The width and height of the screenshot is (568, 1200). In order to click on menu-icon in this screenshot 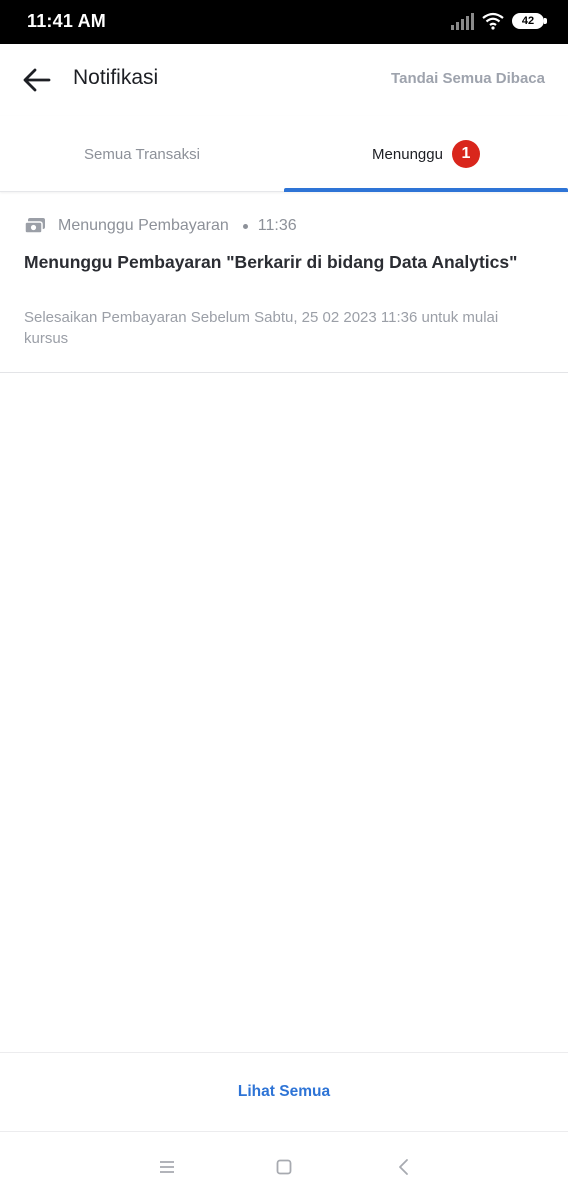, I will do `click(167, 1167)`.